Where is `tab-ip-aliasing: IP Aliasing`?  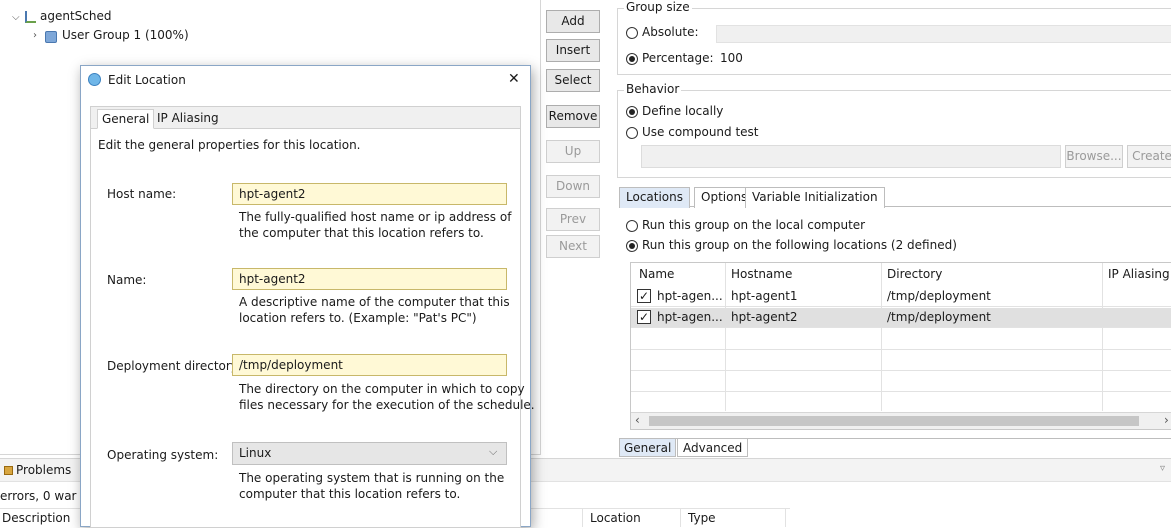
tab-ip-aliasing: IP Aliasing is located at coordinates (188, 118).